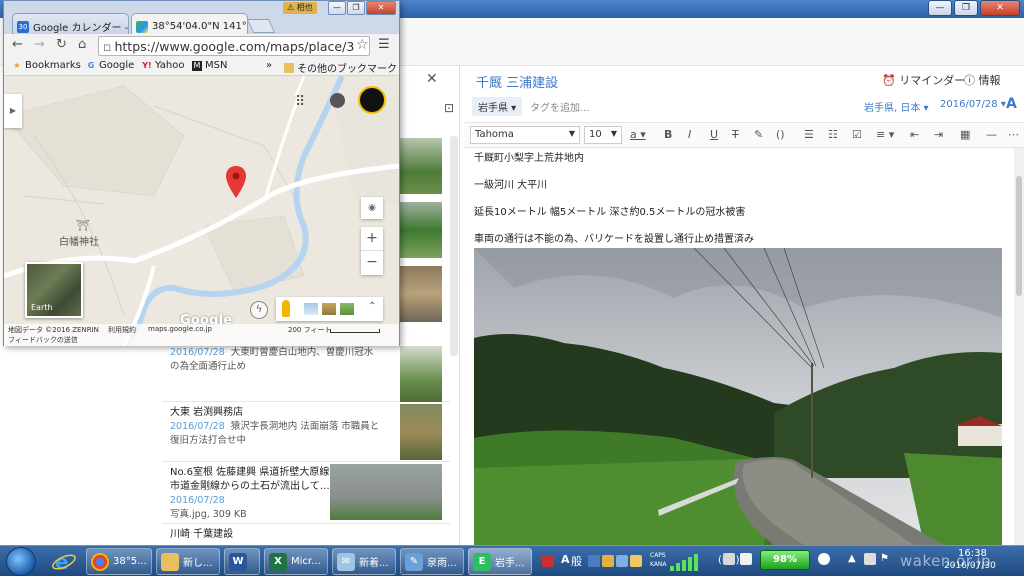 The width and height of the screenshot is (1024, 576). I want to click on reminder-button: ⏰ リマインダー, so click(923, 80).